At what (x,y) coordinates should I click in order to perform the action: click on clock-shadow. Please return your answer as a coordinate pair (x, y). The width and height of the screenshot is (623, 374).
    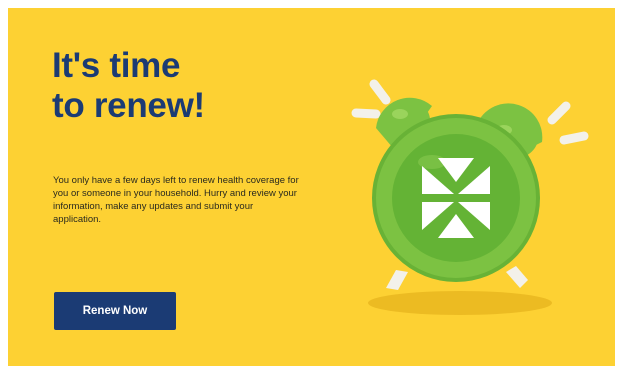
    Looking at the image, I should click on (460, 303).